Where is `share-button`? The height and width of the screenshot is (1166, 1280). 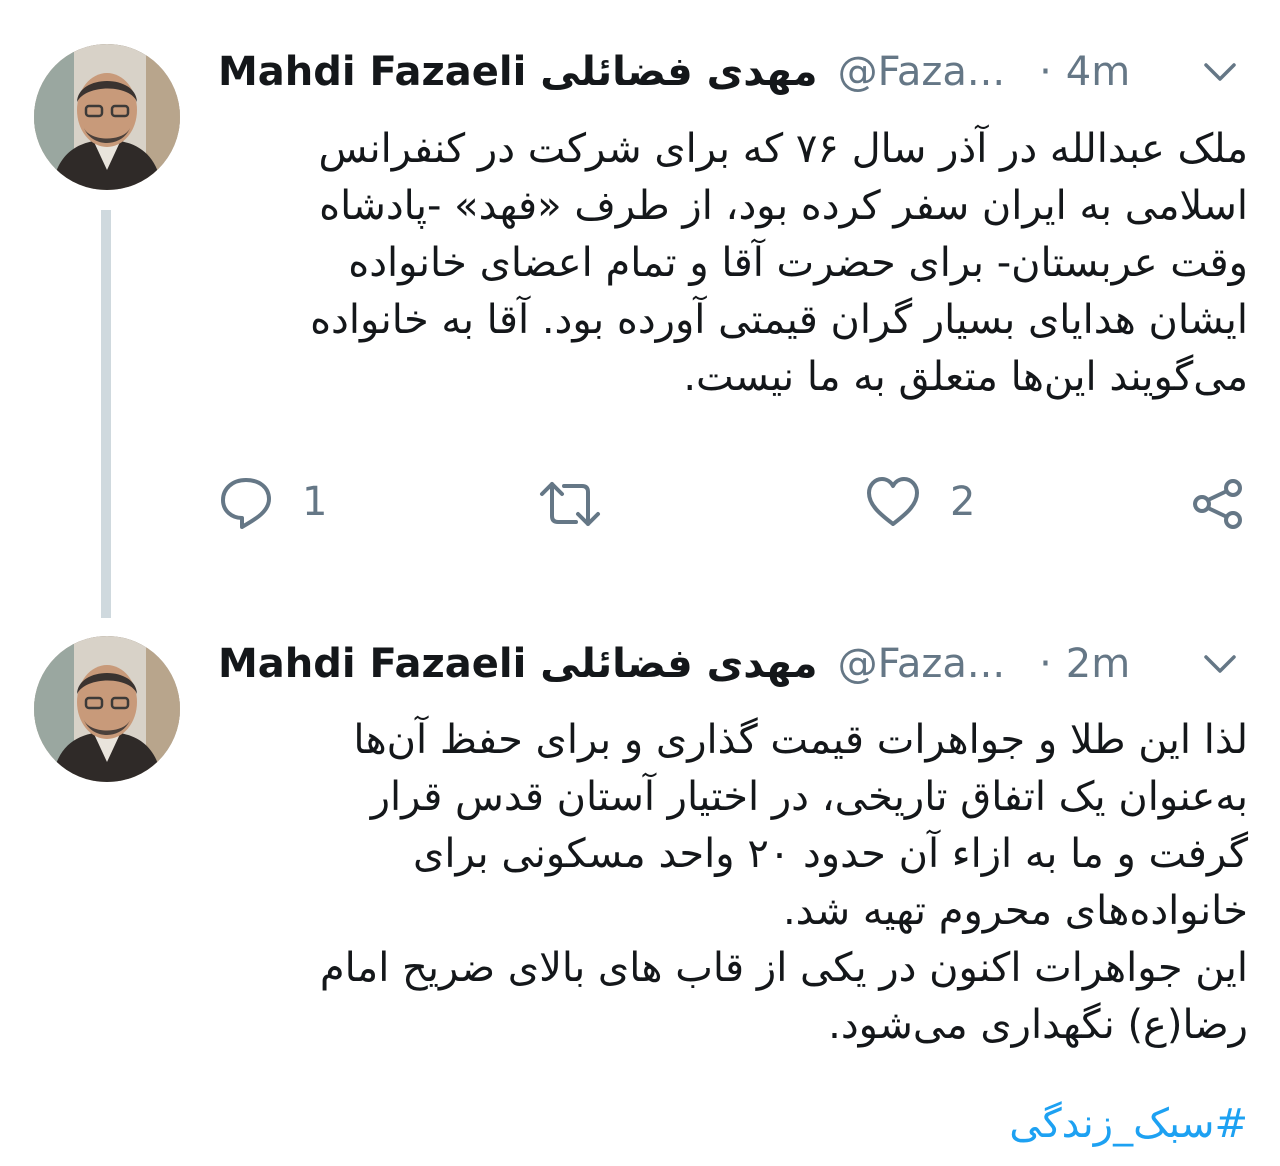
share-button is located at coordinates (1218, 504).